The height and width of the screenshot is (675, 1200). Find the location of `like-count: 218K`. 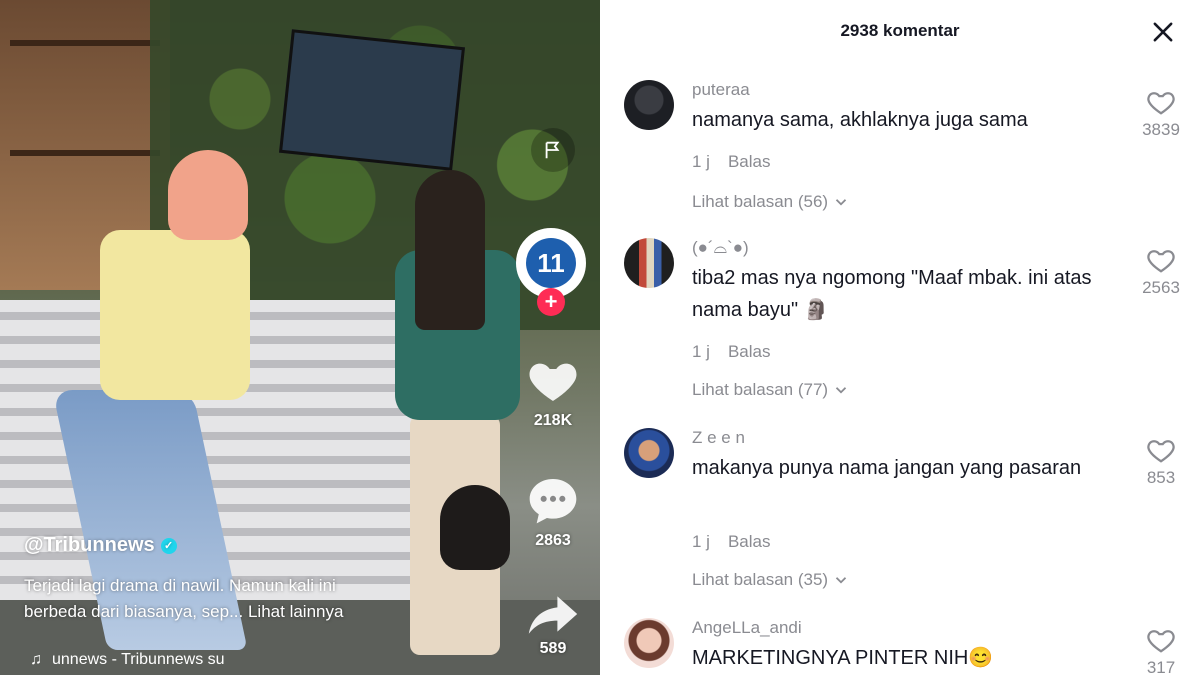

like-count: 218K is located at coordinates (553, 420).